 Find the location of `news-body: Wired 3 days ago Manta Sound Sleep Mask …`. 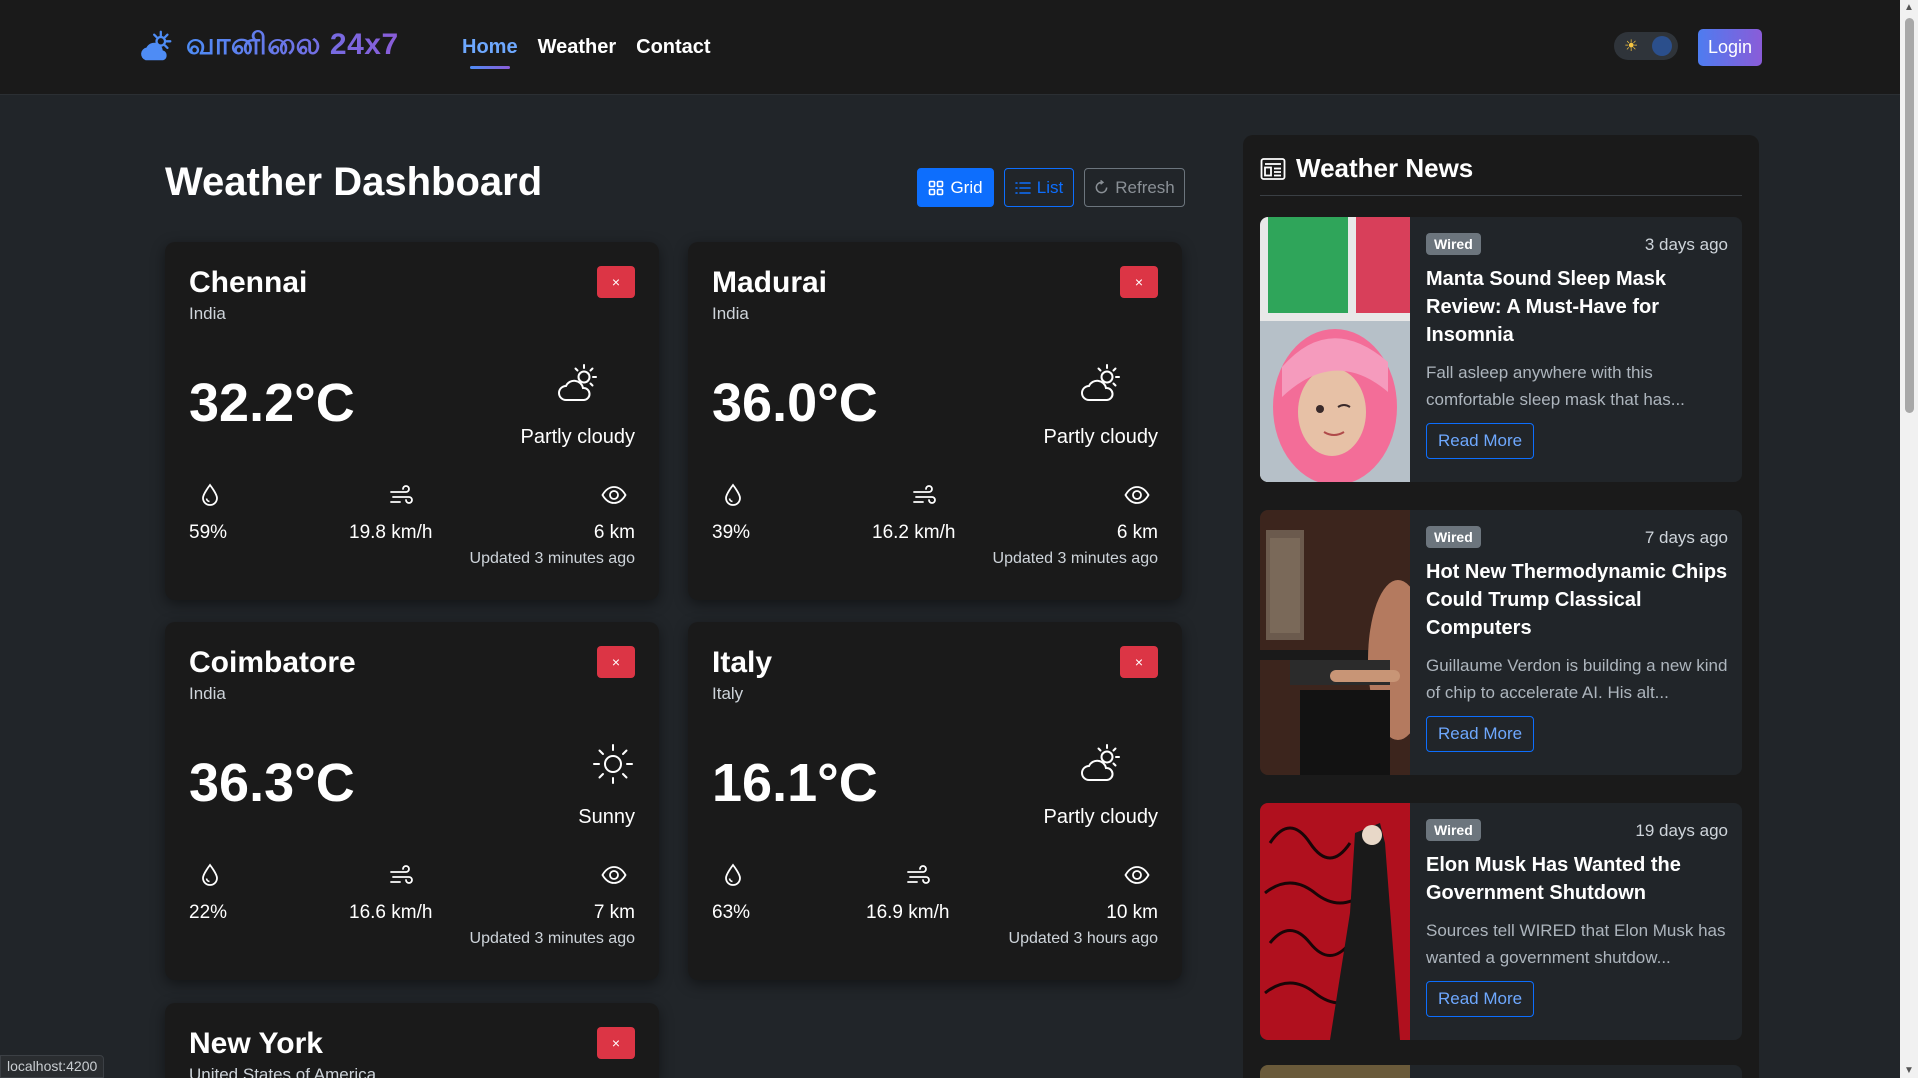

news-body: Wired 3 days ago Manta Sound Sleep Mask … is located at coordinates (1577, 346).